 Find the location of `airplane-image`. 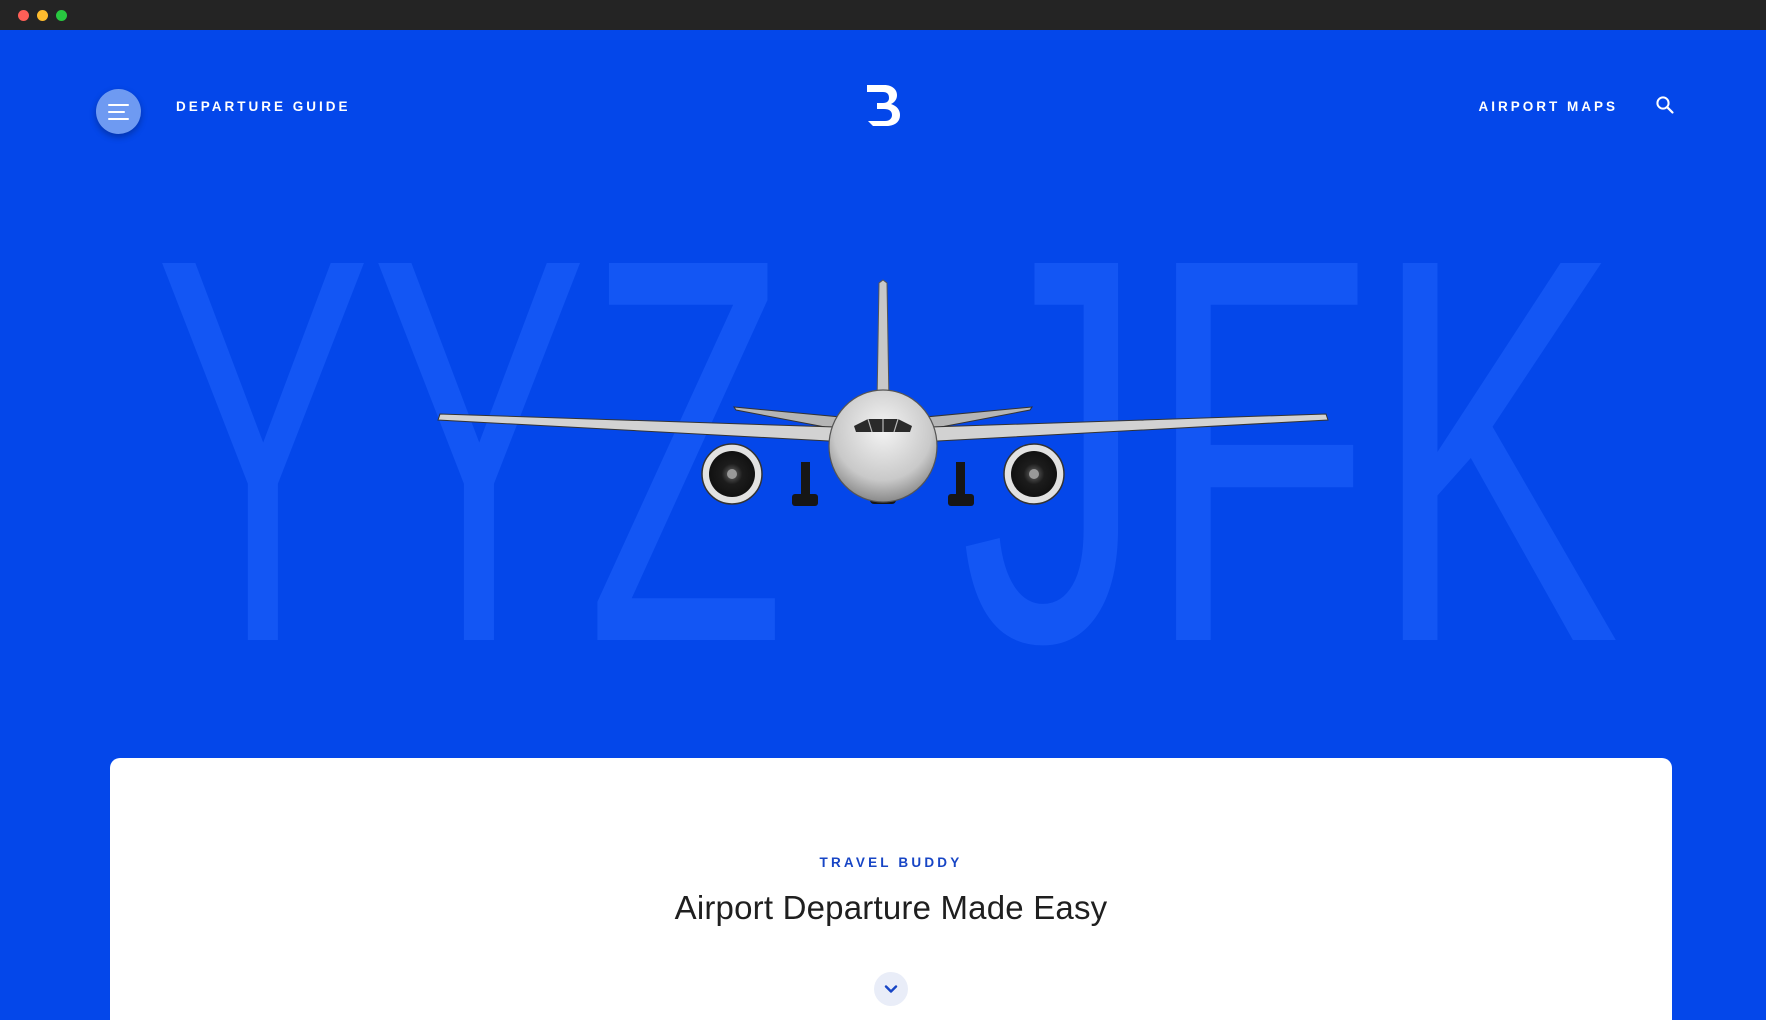

airplane-image is located at coordinates (883, 392).